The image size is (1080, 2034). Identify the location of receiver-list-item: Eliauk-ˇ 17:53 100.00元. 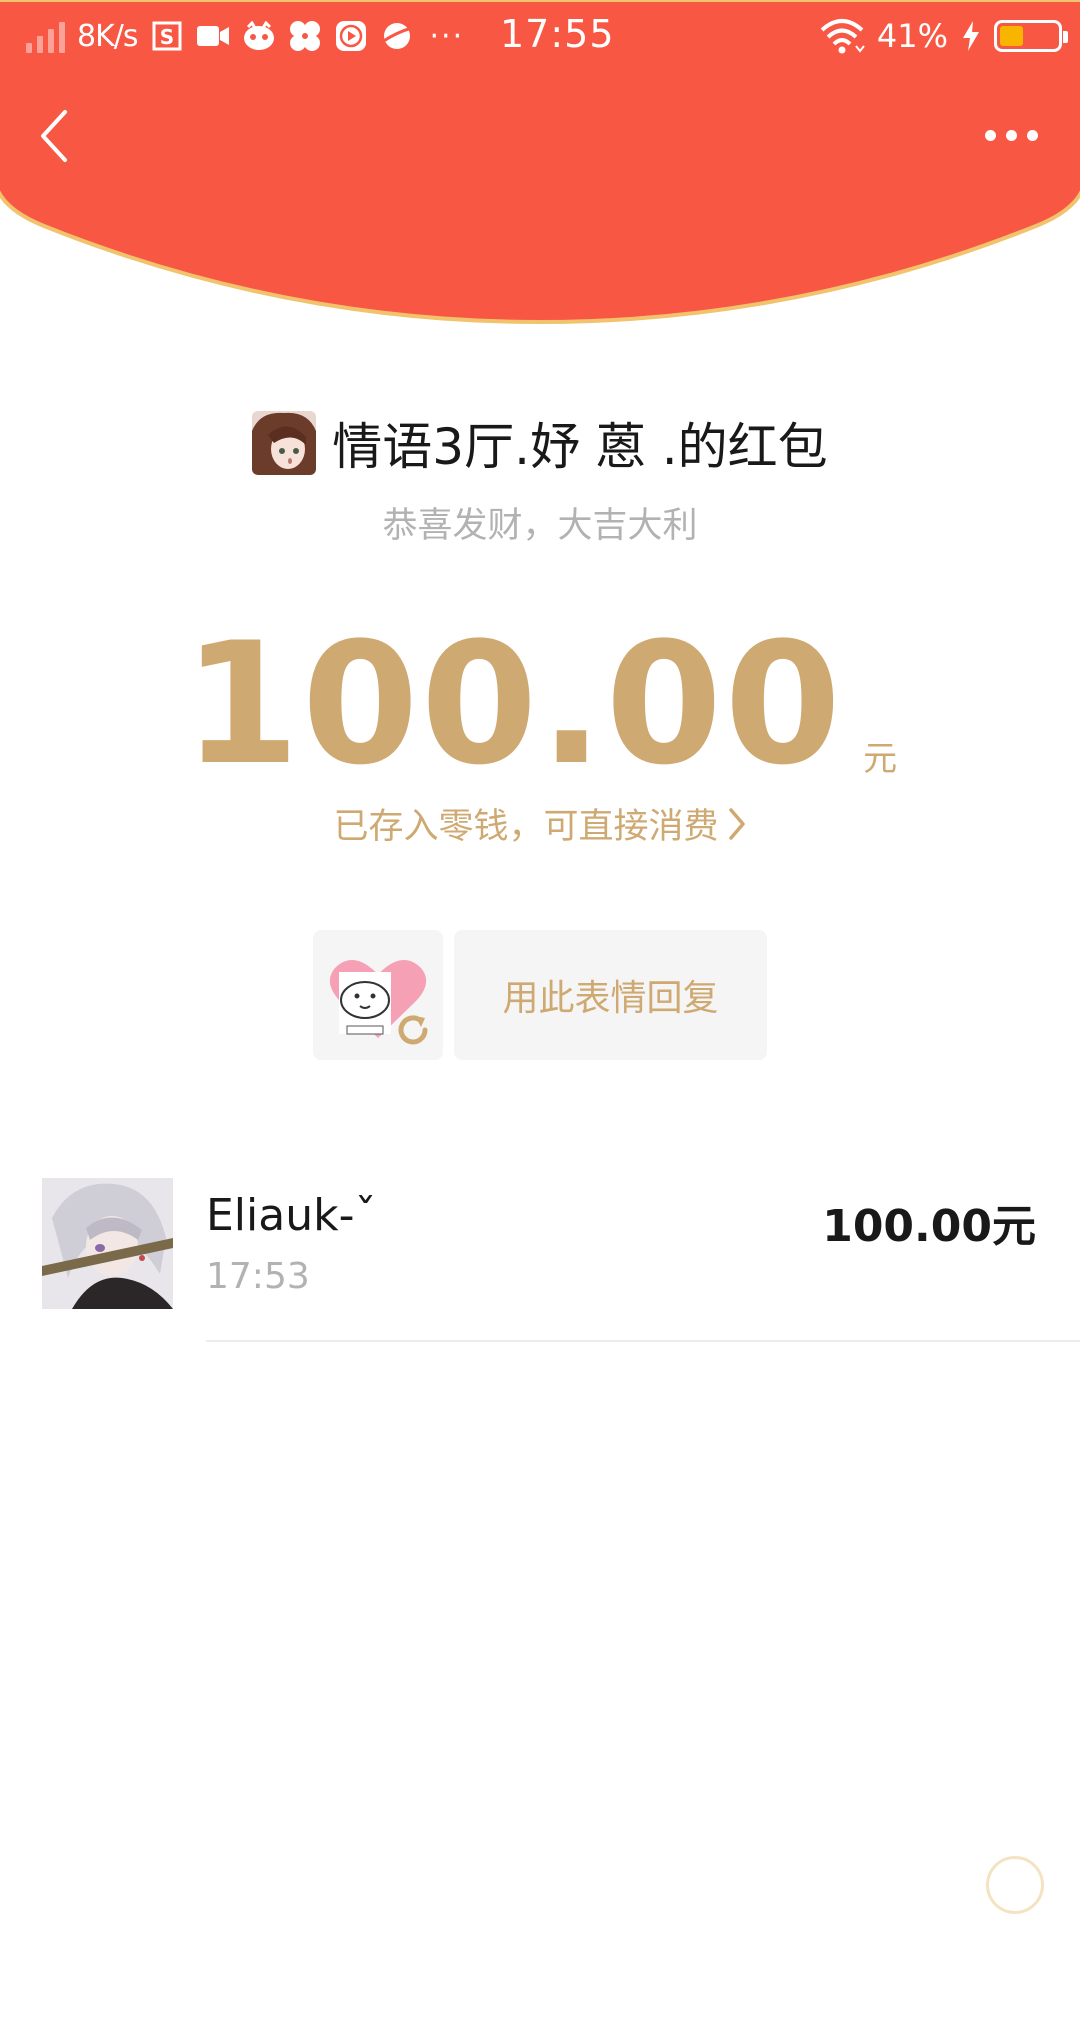
(540, 1260).